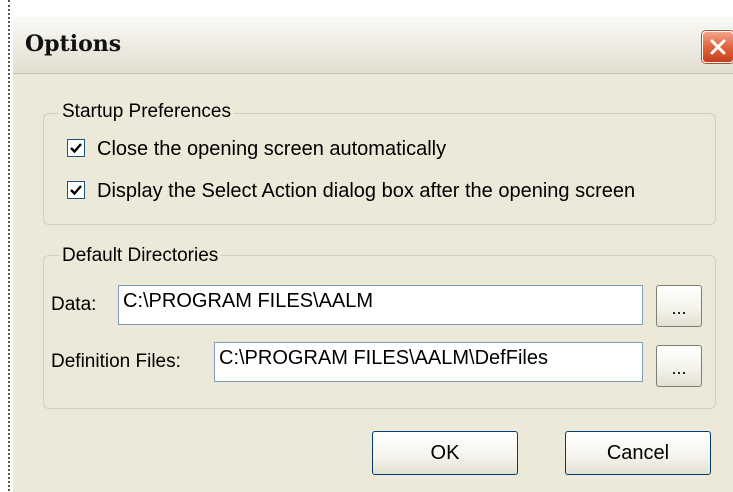  Describe the element at coordinates (428, 362) in the screenshot. I see `definition-files-input: C:\PROGRAM FILES\AALM\DefFiles` at that location.